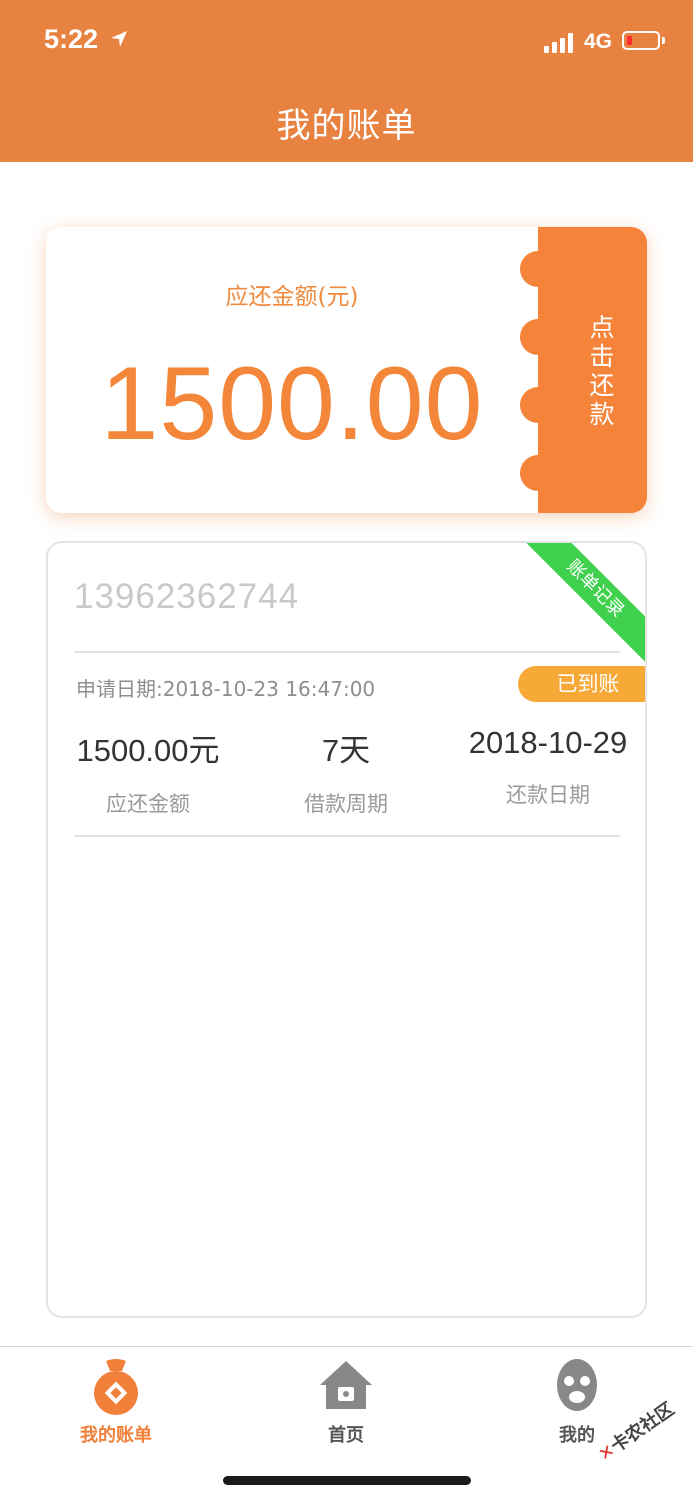 The height and width of the screenshot is (1501, 693). I want to click on tab-my-bills: 我的账单, so click(116, 1401).